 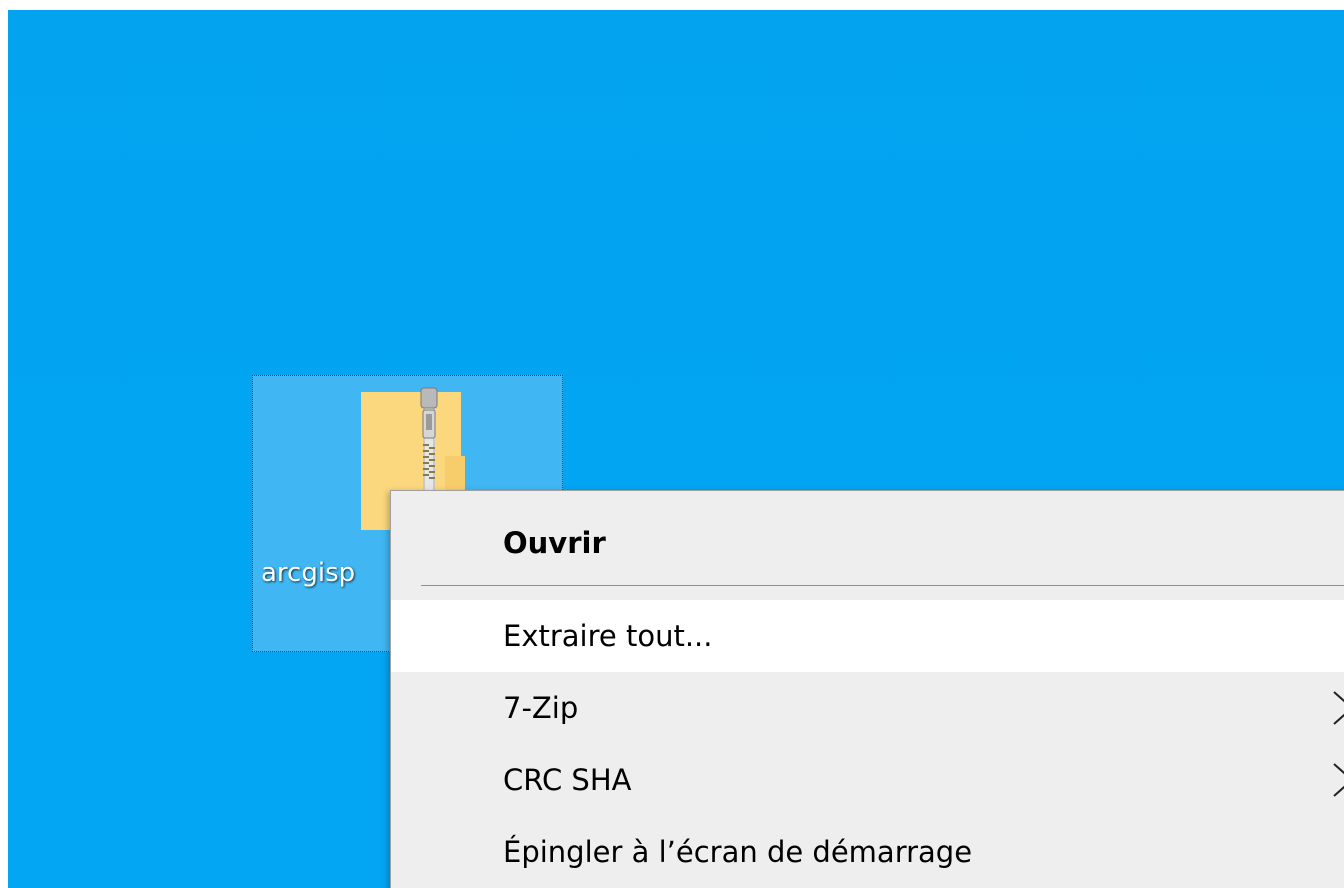 What do you see at coordinates (541, 708) in the screenshot?
I see `menu-item-label: 7-Zip` at bounding box center [541, 708].